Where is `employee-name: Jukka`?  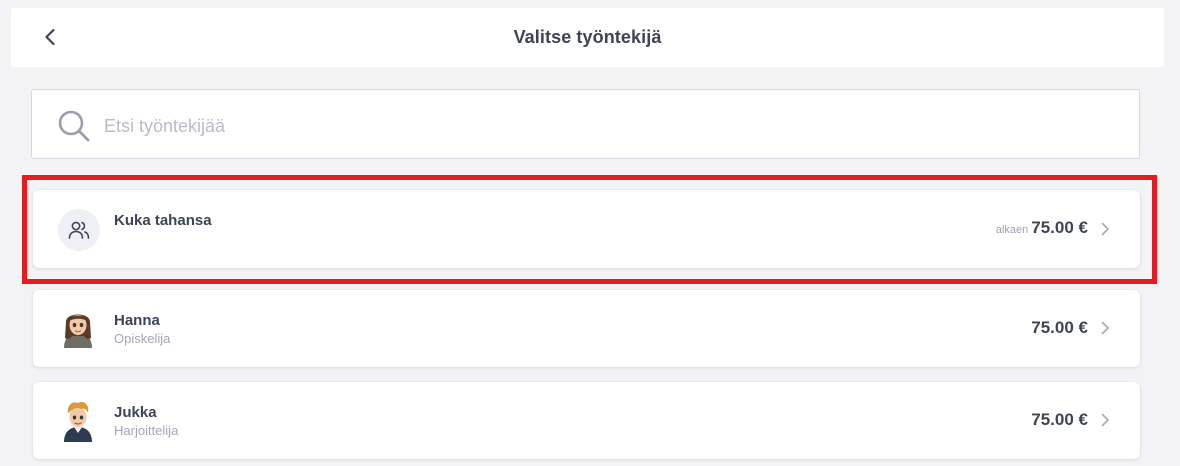
employee-name: Jukka is located at coordinates (135, 412).